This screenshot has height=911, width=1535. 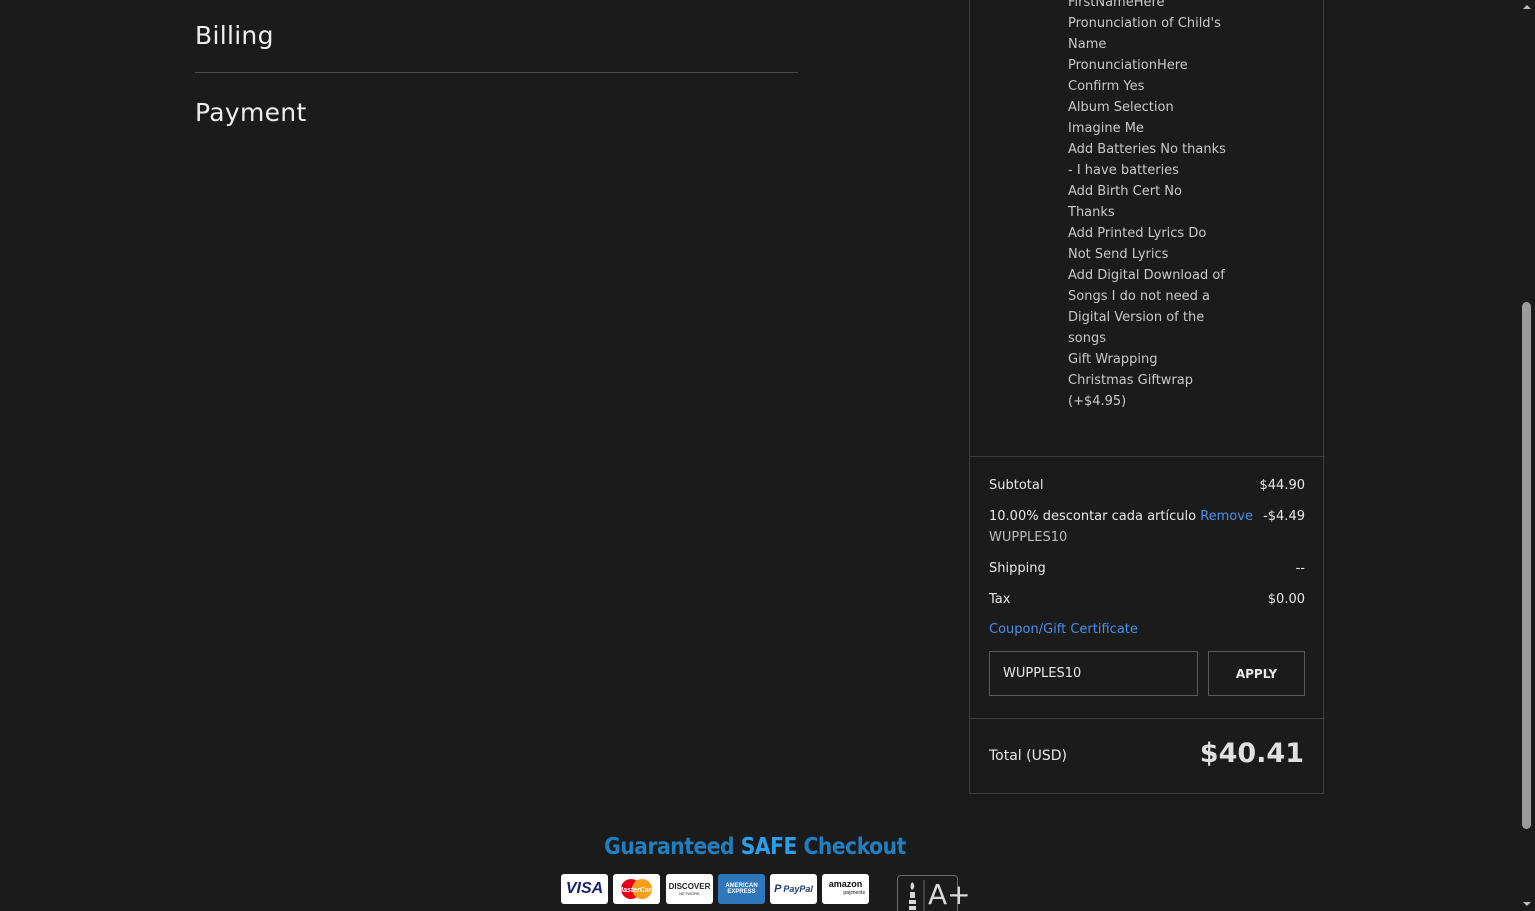 I want to click on safe-checkout-text-2: SAFE, so click(x=769, y=847).